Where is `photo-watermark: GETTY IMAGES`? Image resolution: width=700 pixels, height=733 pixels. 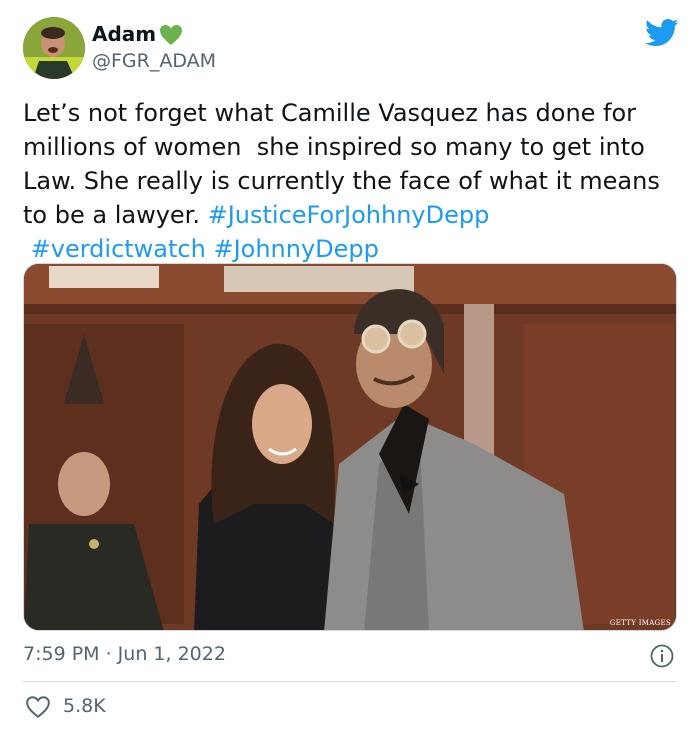
photo-watermark: GETTY IMAGES is located at coordinates (640, 623).